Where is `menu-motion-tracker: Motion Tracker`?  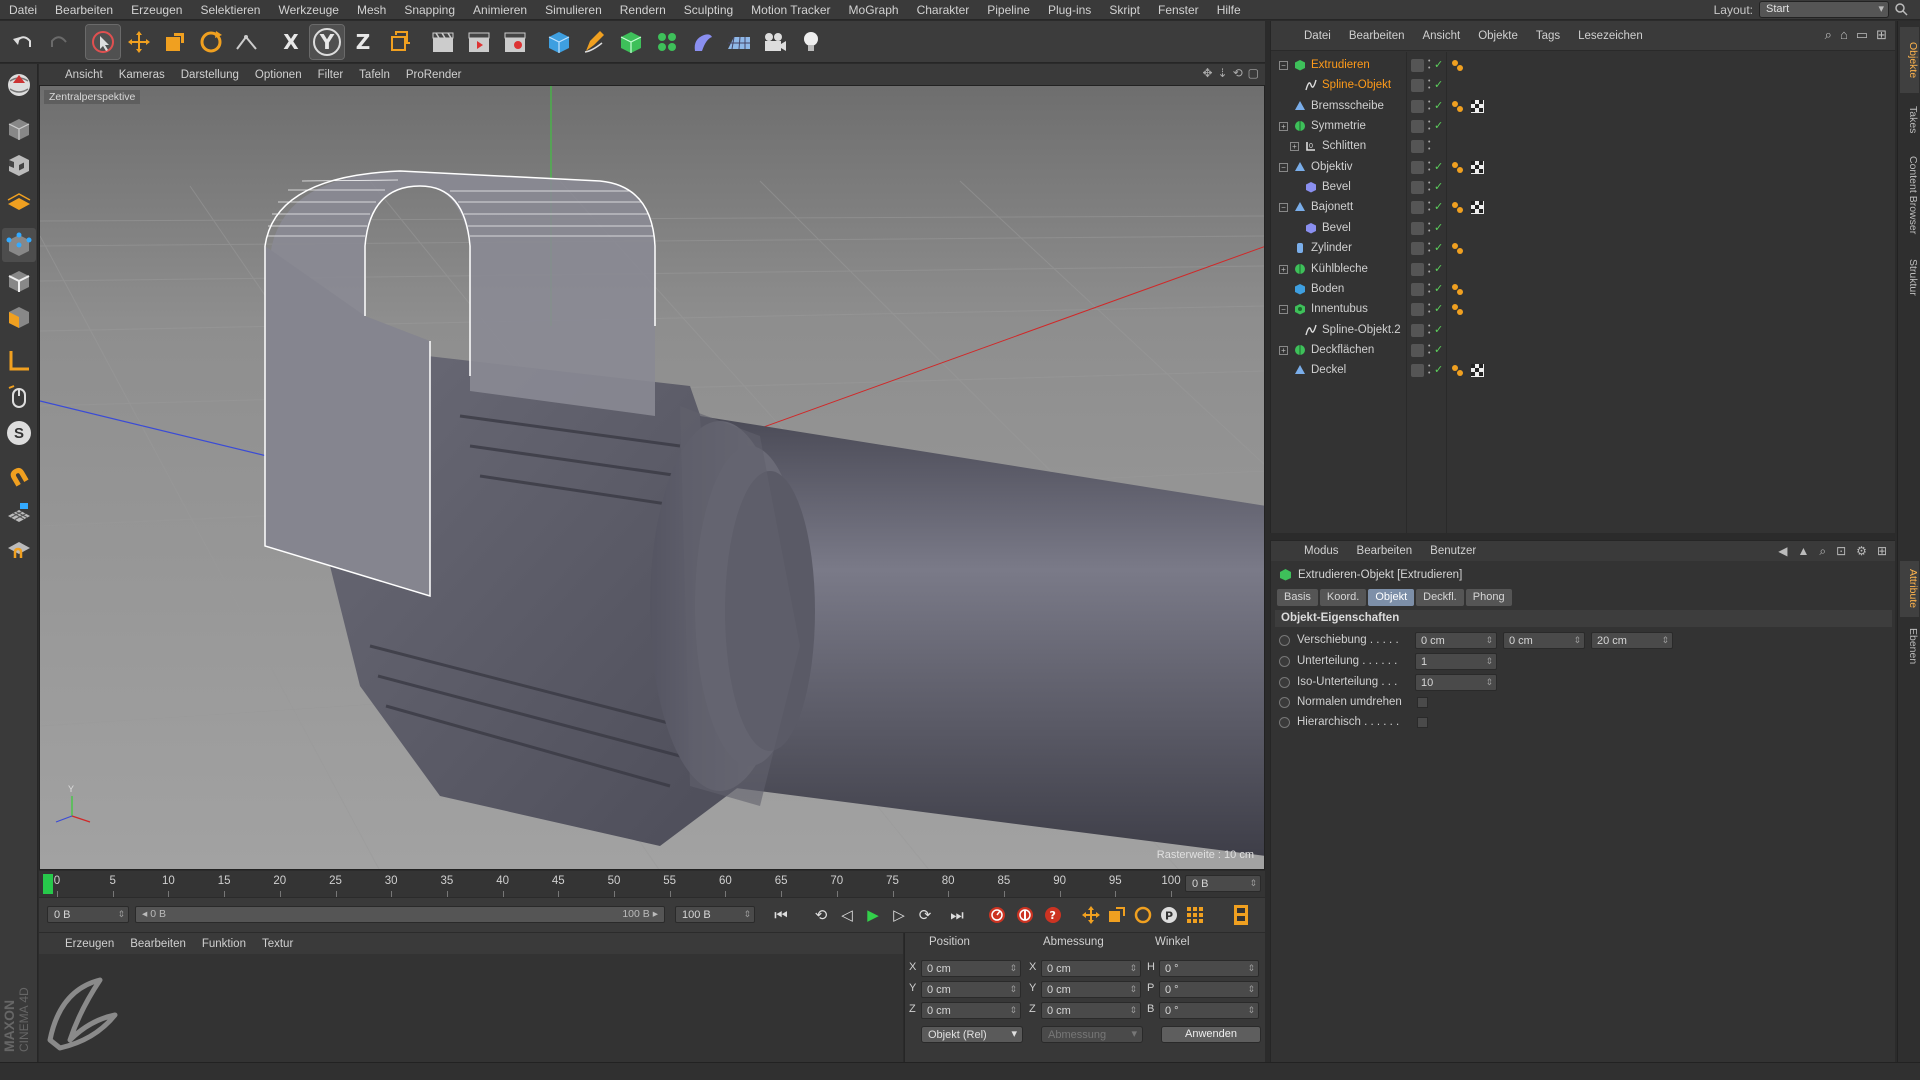
menu-motion-tracker: Motion Tracker is located at coordinates (790, 10).